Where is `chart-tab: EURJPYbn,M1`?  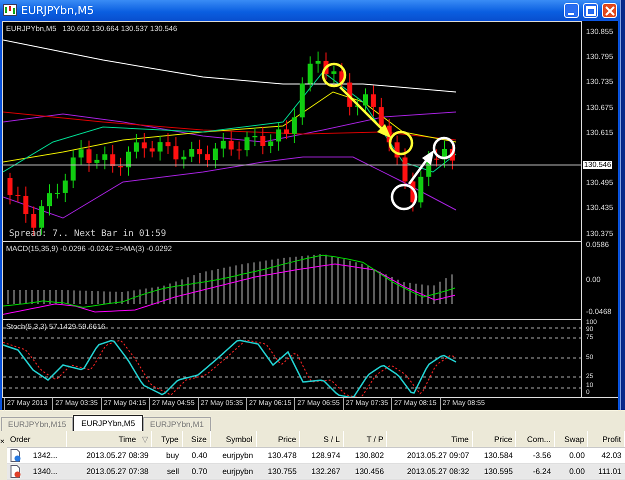
chart-tab: EURJPYbn,M1 is located at coordinates (177, 424).